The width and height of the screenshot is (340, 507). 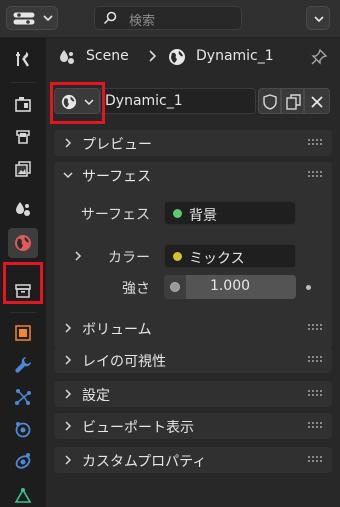 I want to click on data-icon, so click(x=23, y=495).